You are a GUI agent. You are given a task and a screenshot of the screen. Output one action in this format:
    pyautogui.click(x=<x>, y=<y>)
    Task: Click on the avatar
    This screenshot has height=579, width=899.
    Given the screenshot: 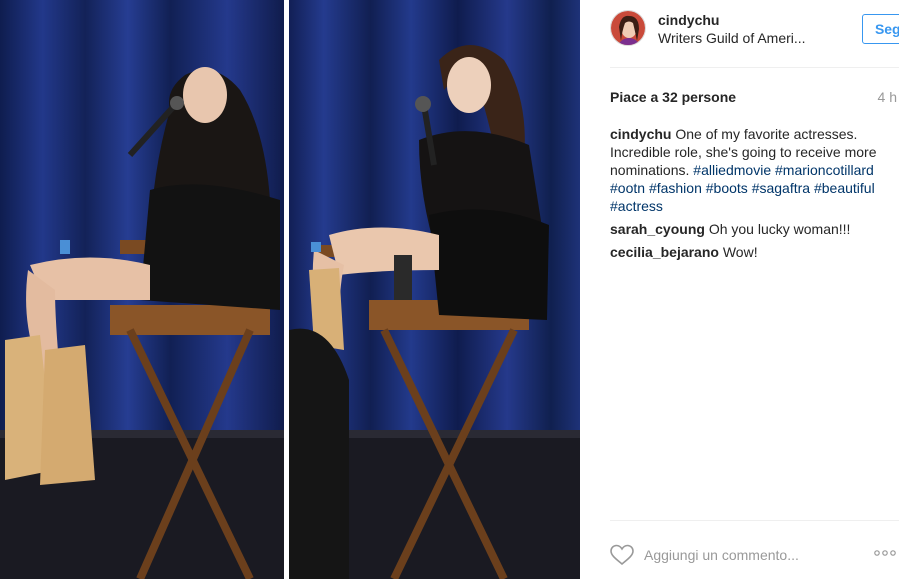 What is the action you would take?
    pyautogui.click(x=628, y=28)
    